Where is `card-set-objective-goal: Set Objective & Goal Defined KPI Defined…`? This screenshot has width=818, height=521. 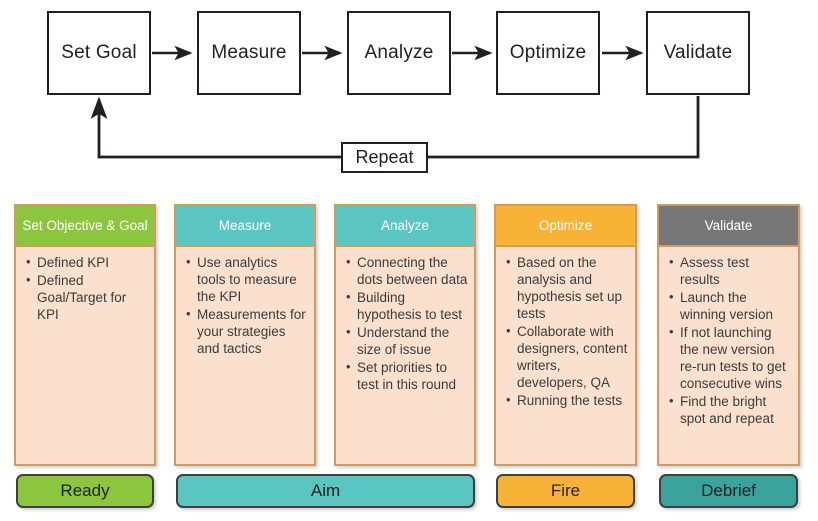 card-set-objective-goal: Set Objective & Goal Defined KPI Defined… is located at coordinates (85, 335).